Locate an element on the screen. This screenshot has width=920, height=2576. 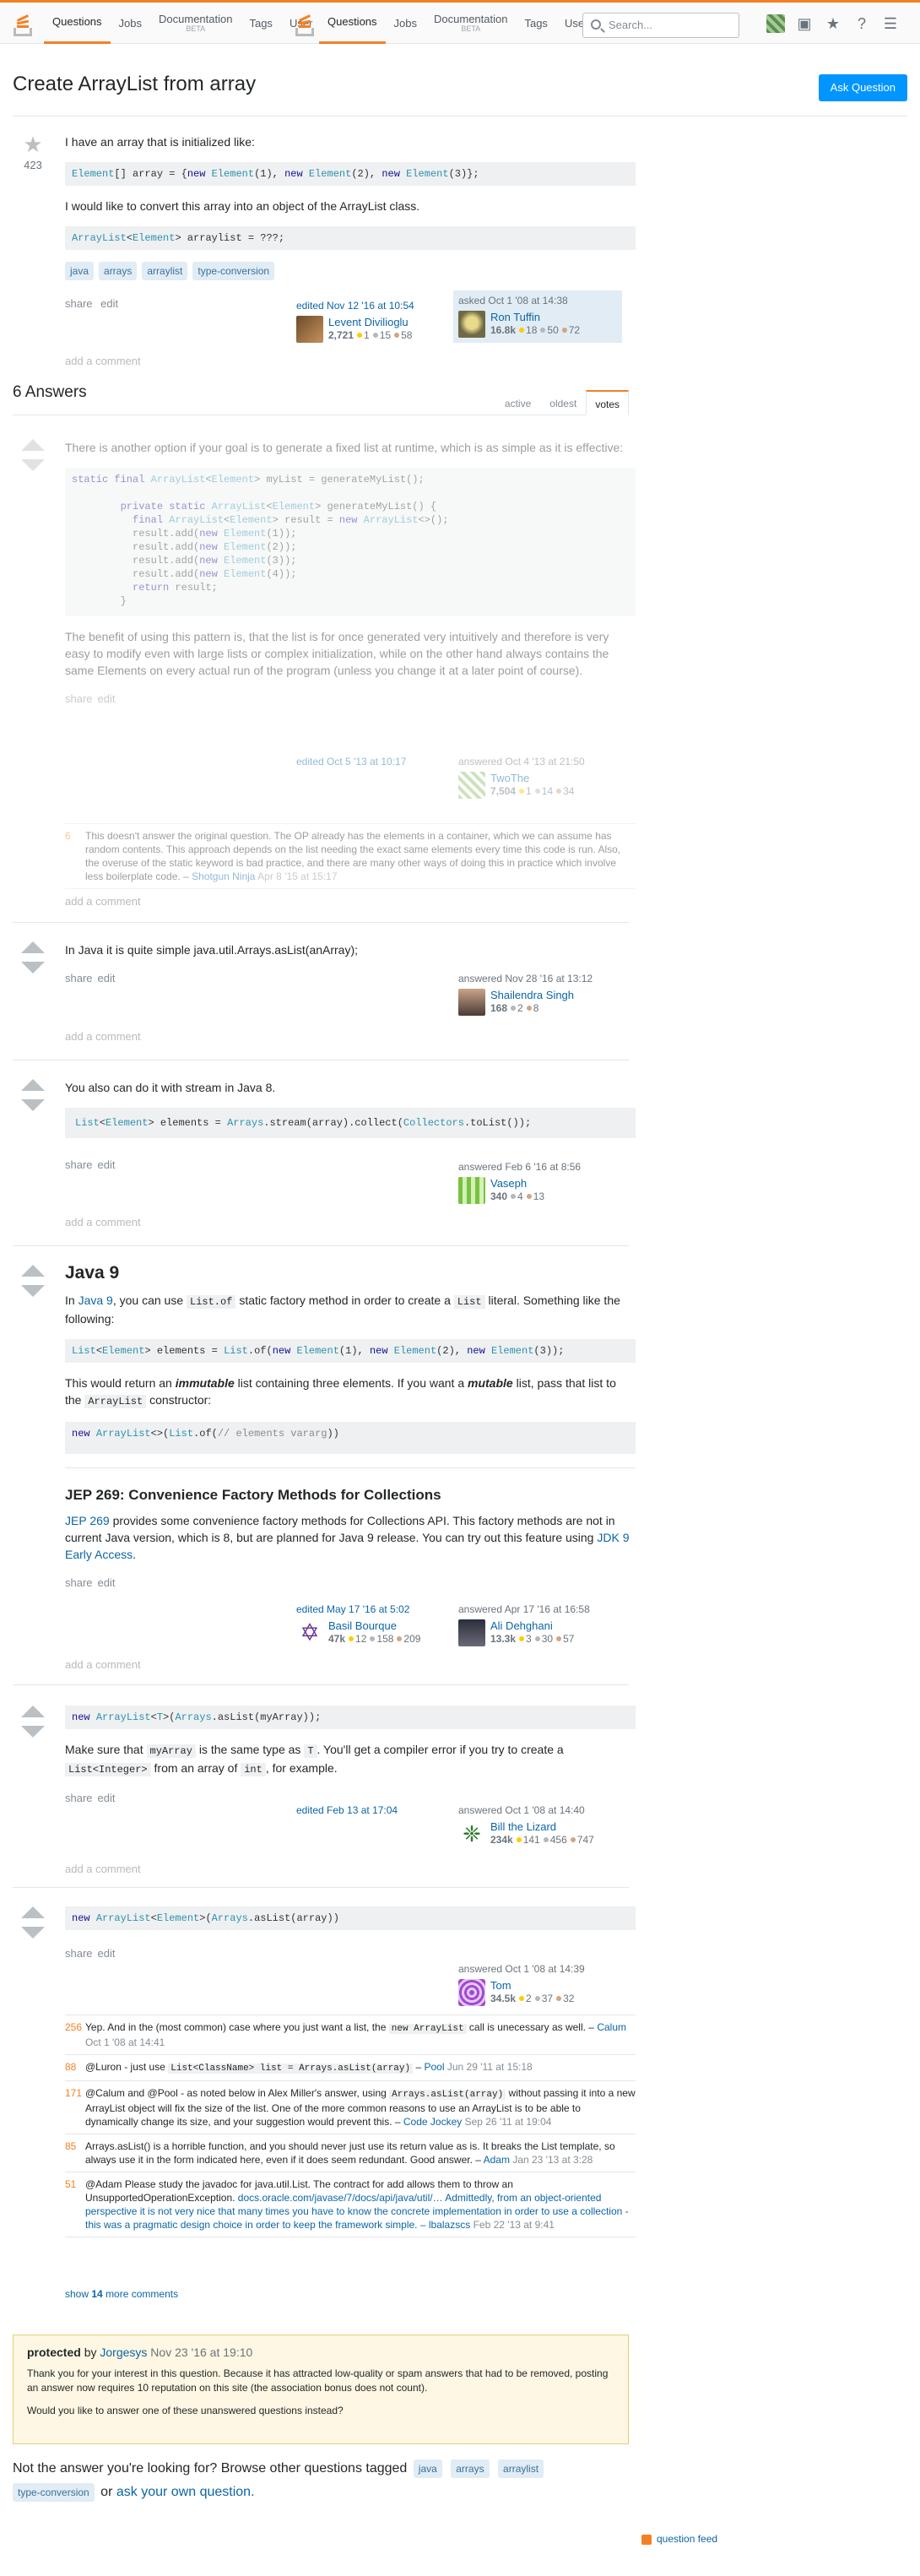
question-feed-link: question feed is located at coordinates (679, 2539).